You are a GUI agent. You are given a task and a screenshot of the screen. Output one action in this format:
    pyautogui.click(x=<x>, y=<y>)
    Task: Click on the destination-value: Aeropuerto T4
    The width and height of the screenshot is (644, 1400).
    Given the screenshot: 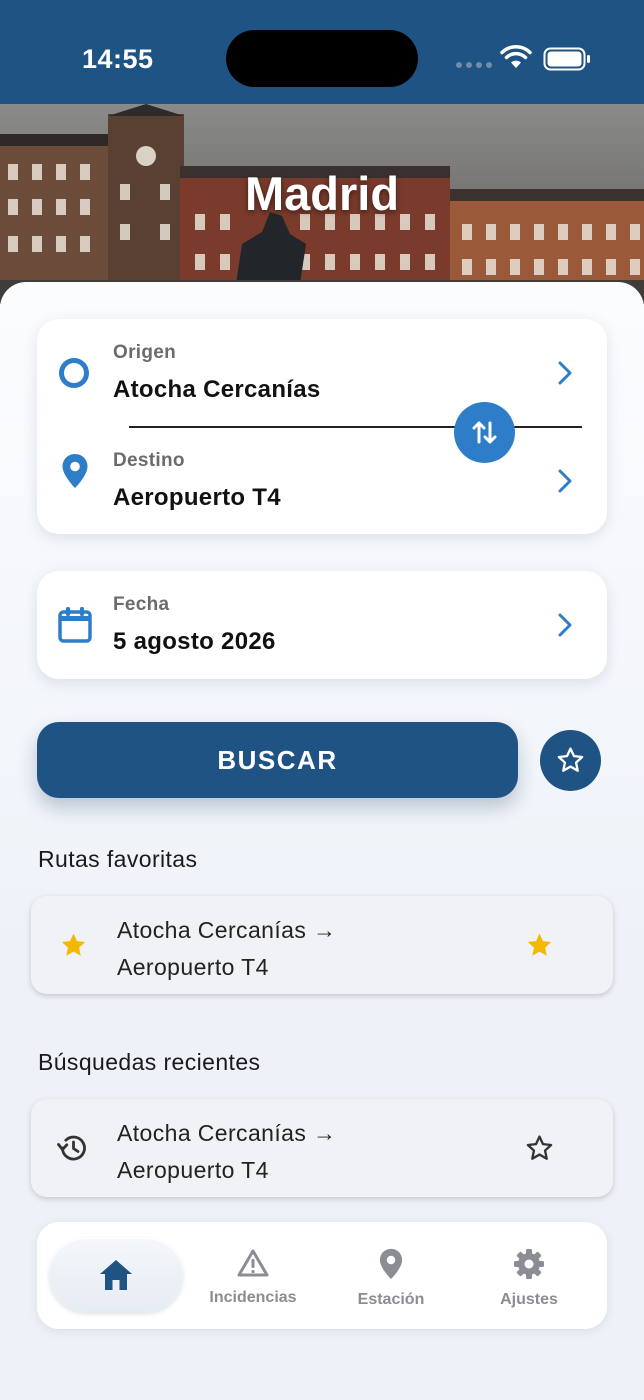 What is the action you would take?
    pyautogui.click(x=197, y=497)
    